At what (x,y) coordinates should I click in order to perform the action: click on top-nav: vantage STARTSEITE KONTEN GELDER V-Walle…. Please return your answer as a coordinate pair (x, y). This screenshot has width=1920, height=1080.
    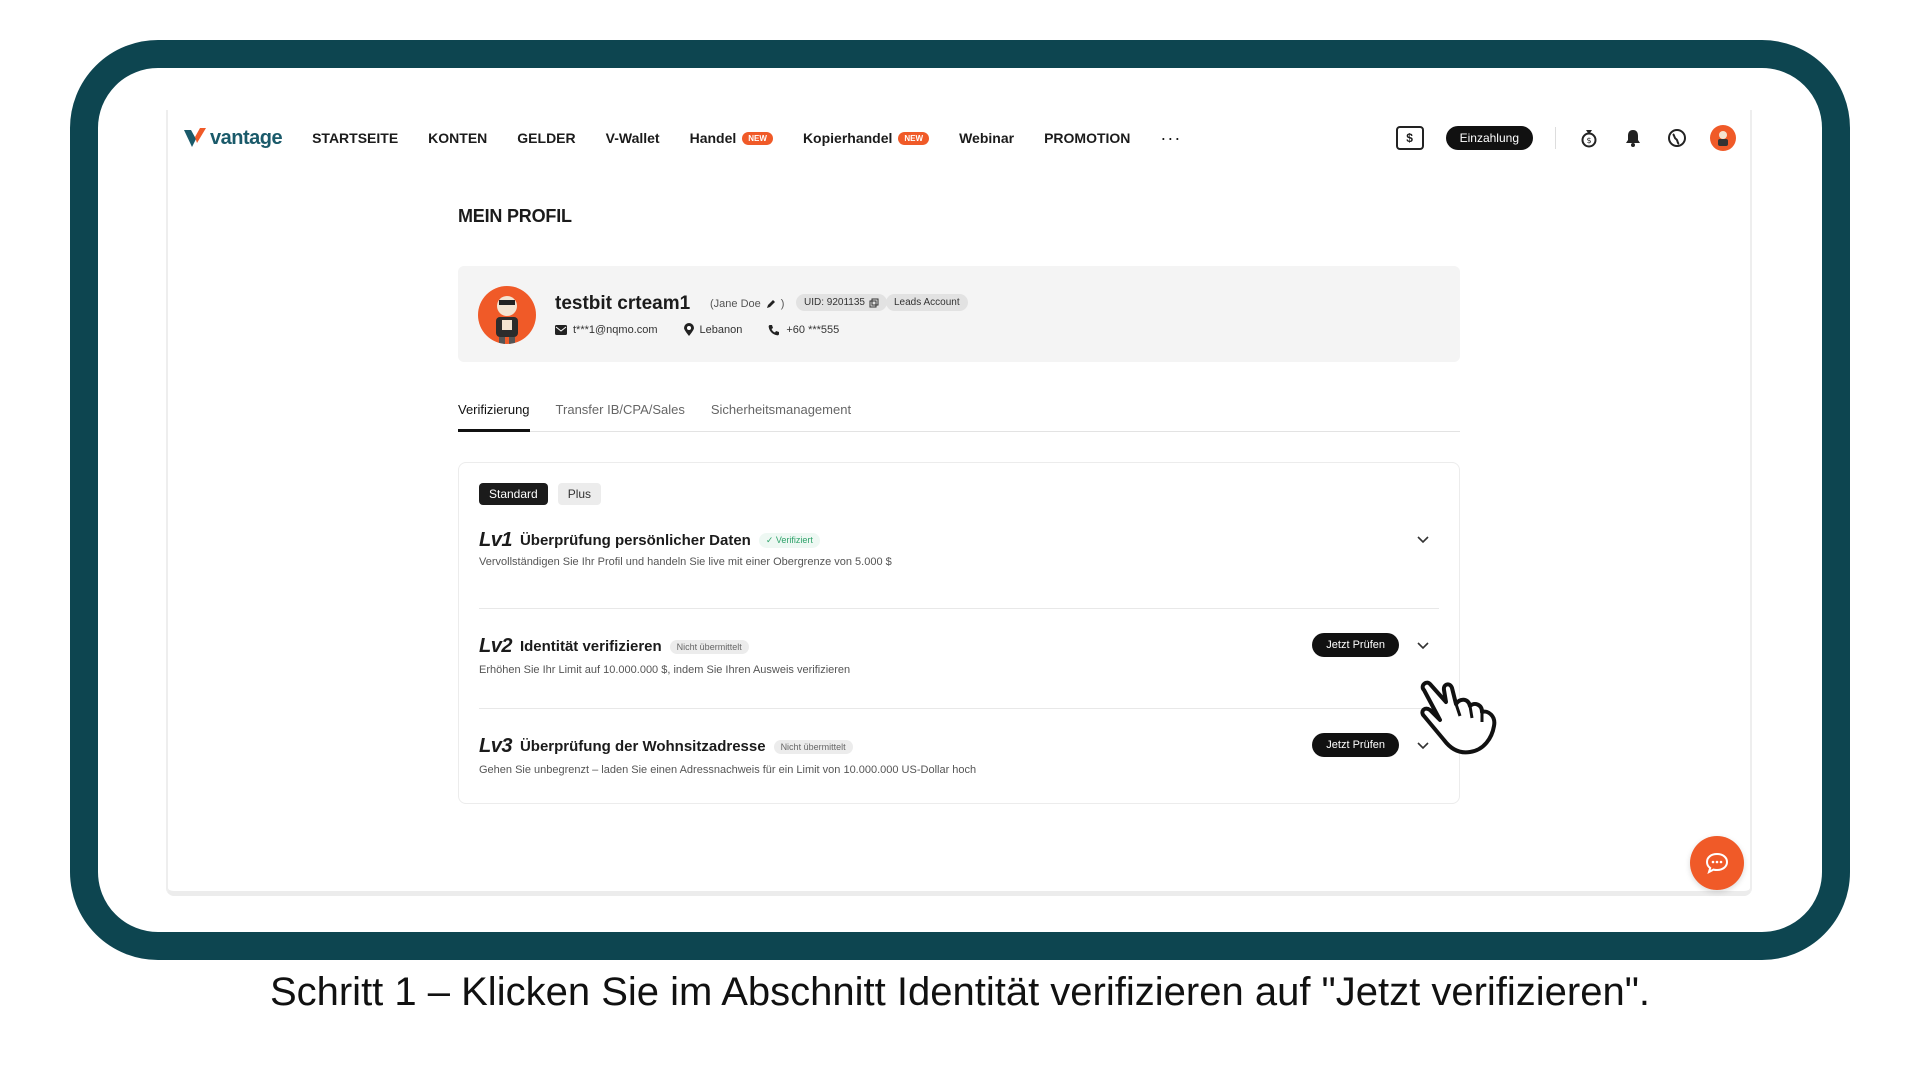
    Looking at the image, I should click on (959, 138).